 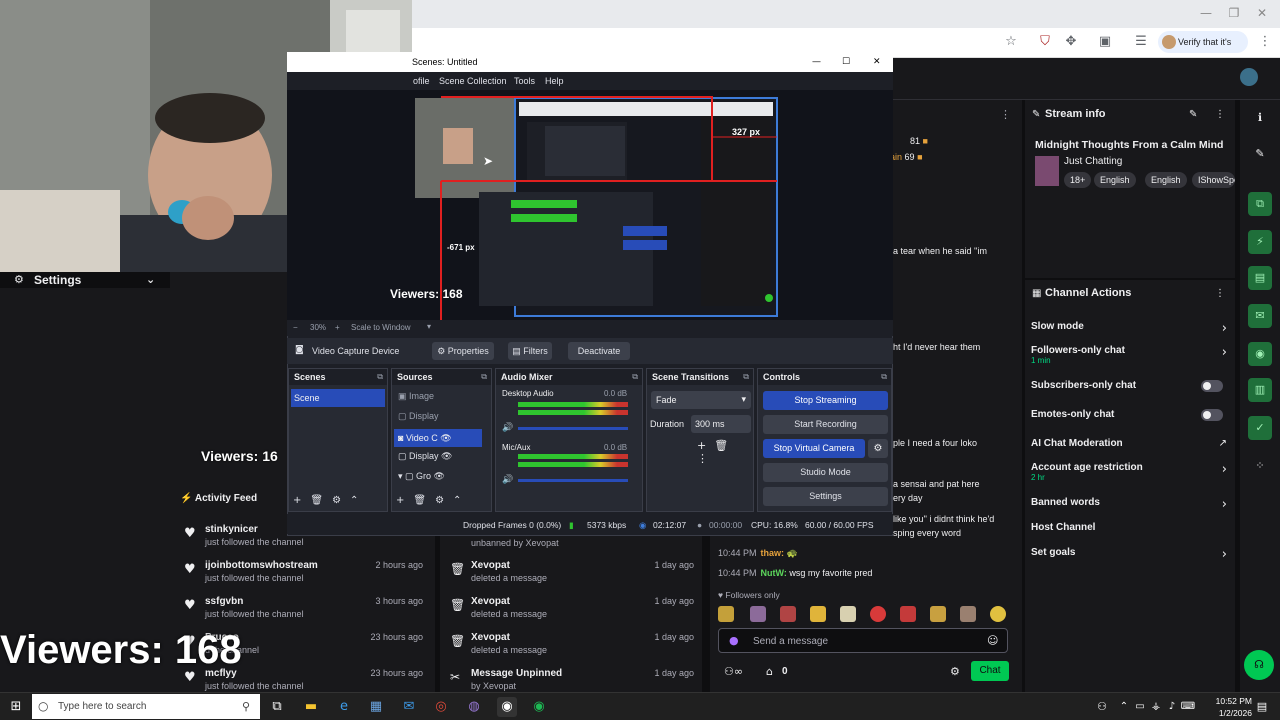 What do you see at coordinates (146, 706) in the screenshot?
I see `taskbar-search: ○ Type here to search ⚲` at bounding box center [146, 706].